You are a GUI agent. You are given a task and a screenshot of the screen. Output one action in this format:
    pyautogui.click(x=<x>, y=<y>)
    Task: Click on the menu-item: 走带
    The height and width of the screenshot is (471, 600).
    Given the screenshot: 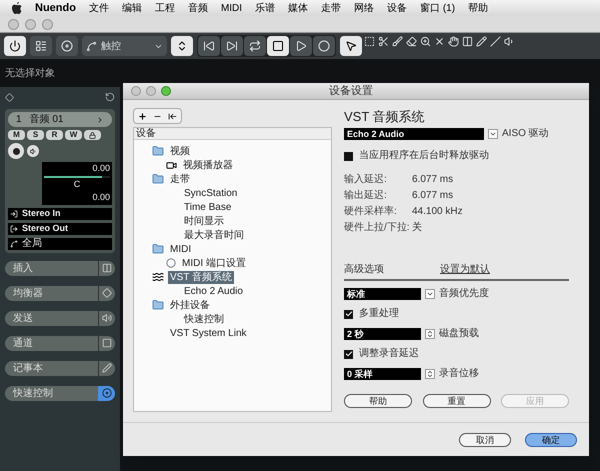 What is the action you would take?
    pyautogui.click(x=331, y=8)
    